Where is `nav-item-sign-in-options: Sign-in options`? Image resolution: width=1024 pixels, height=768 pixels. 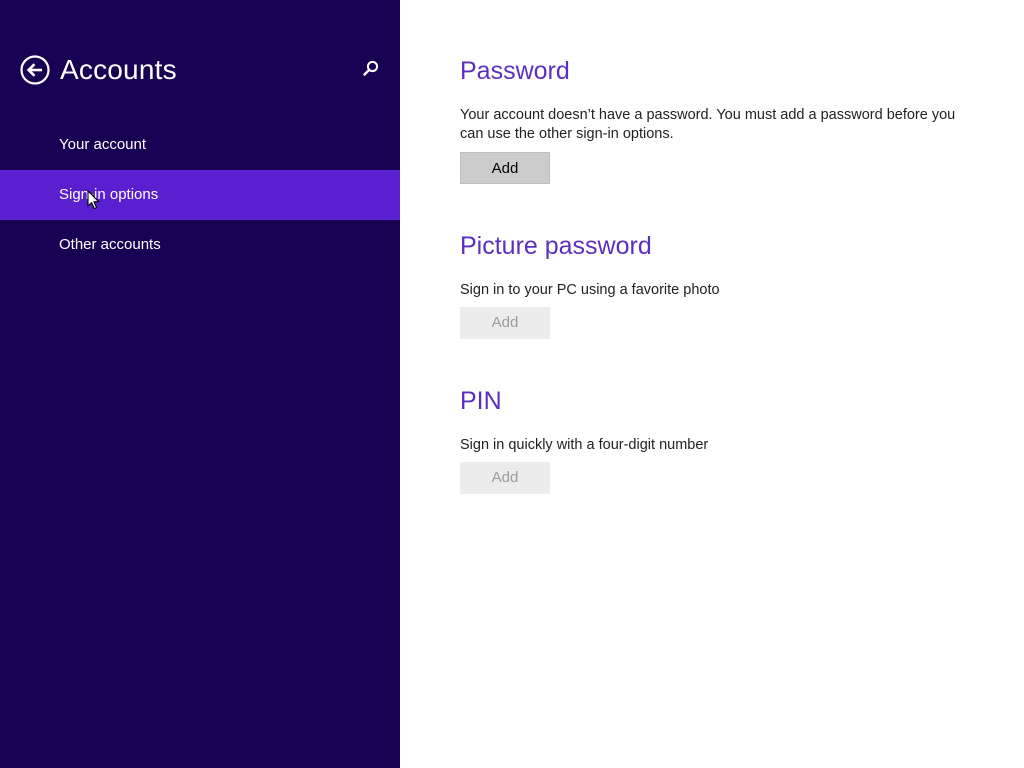 nav-item-sign-in-options: Sign-in options is located at coordinates (200, 195).